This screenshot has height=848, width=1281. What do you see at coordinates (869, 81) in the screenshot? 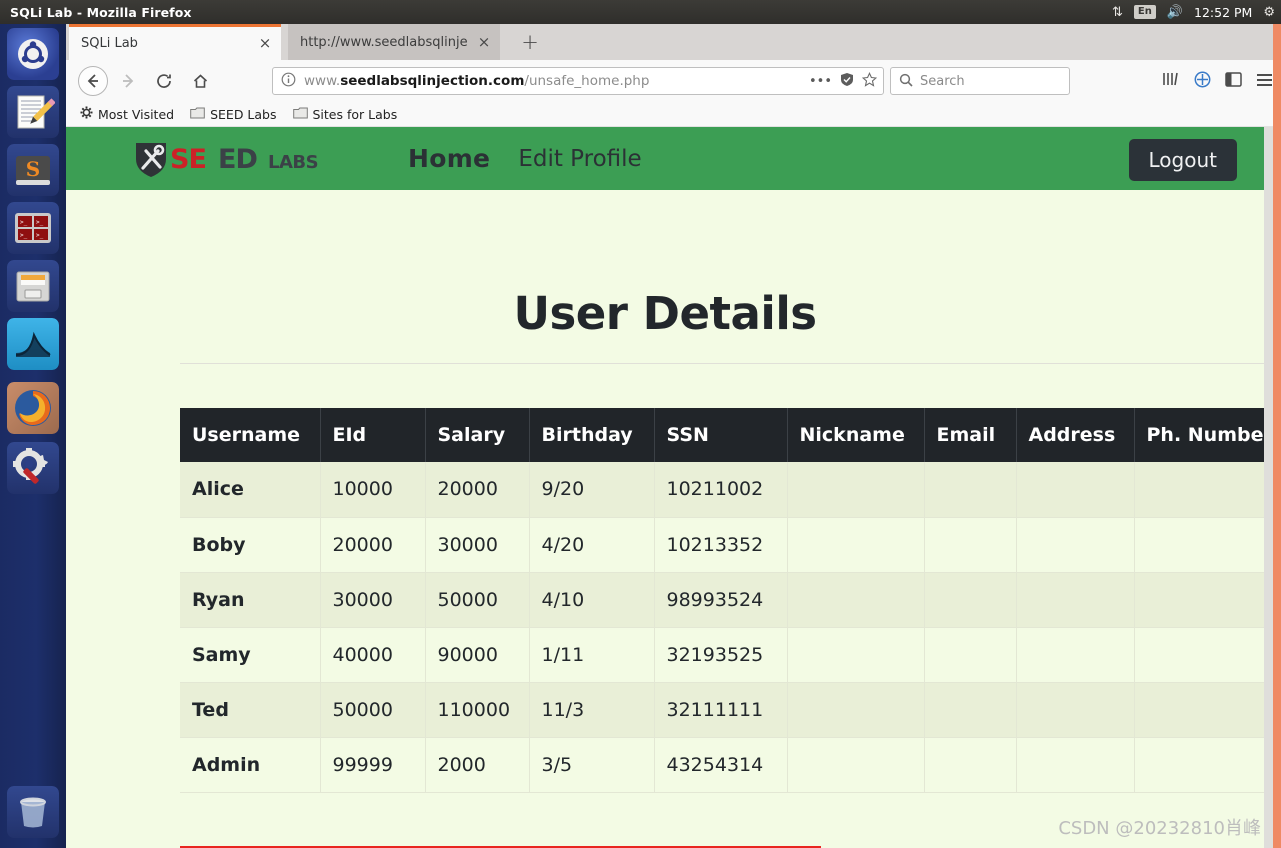
I see `bookmark-star-icon` at bounding box center [869, 81].